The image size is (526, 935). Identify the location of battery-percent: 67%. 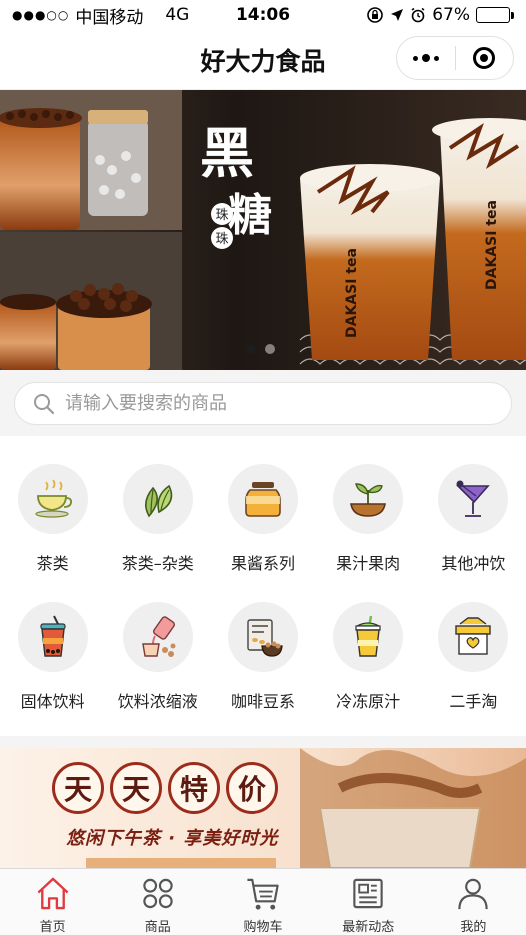
(451, 15).